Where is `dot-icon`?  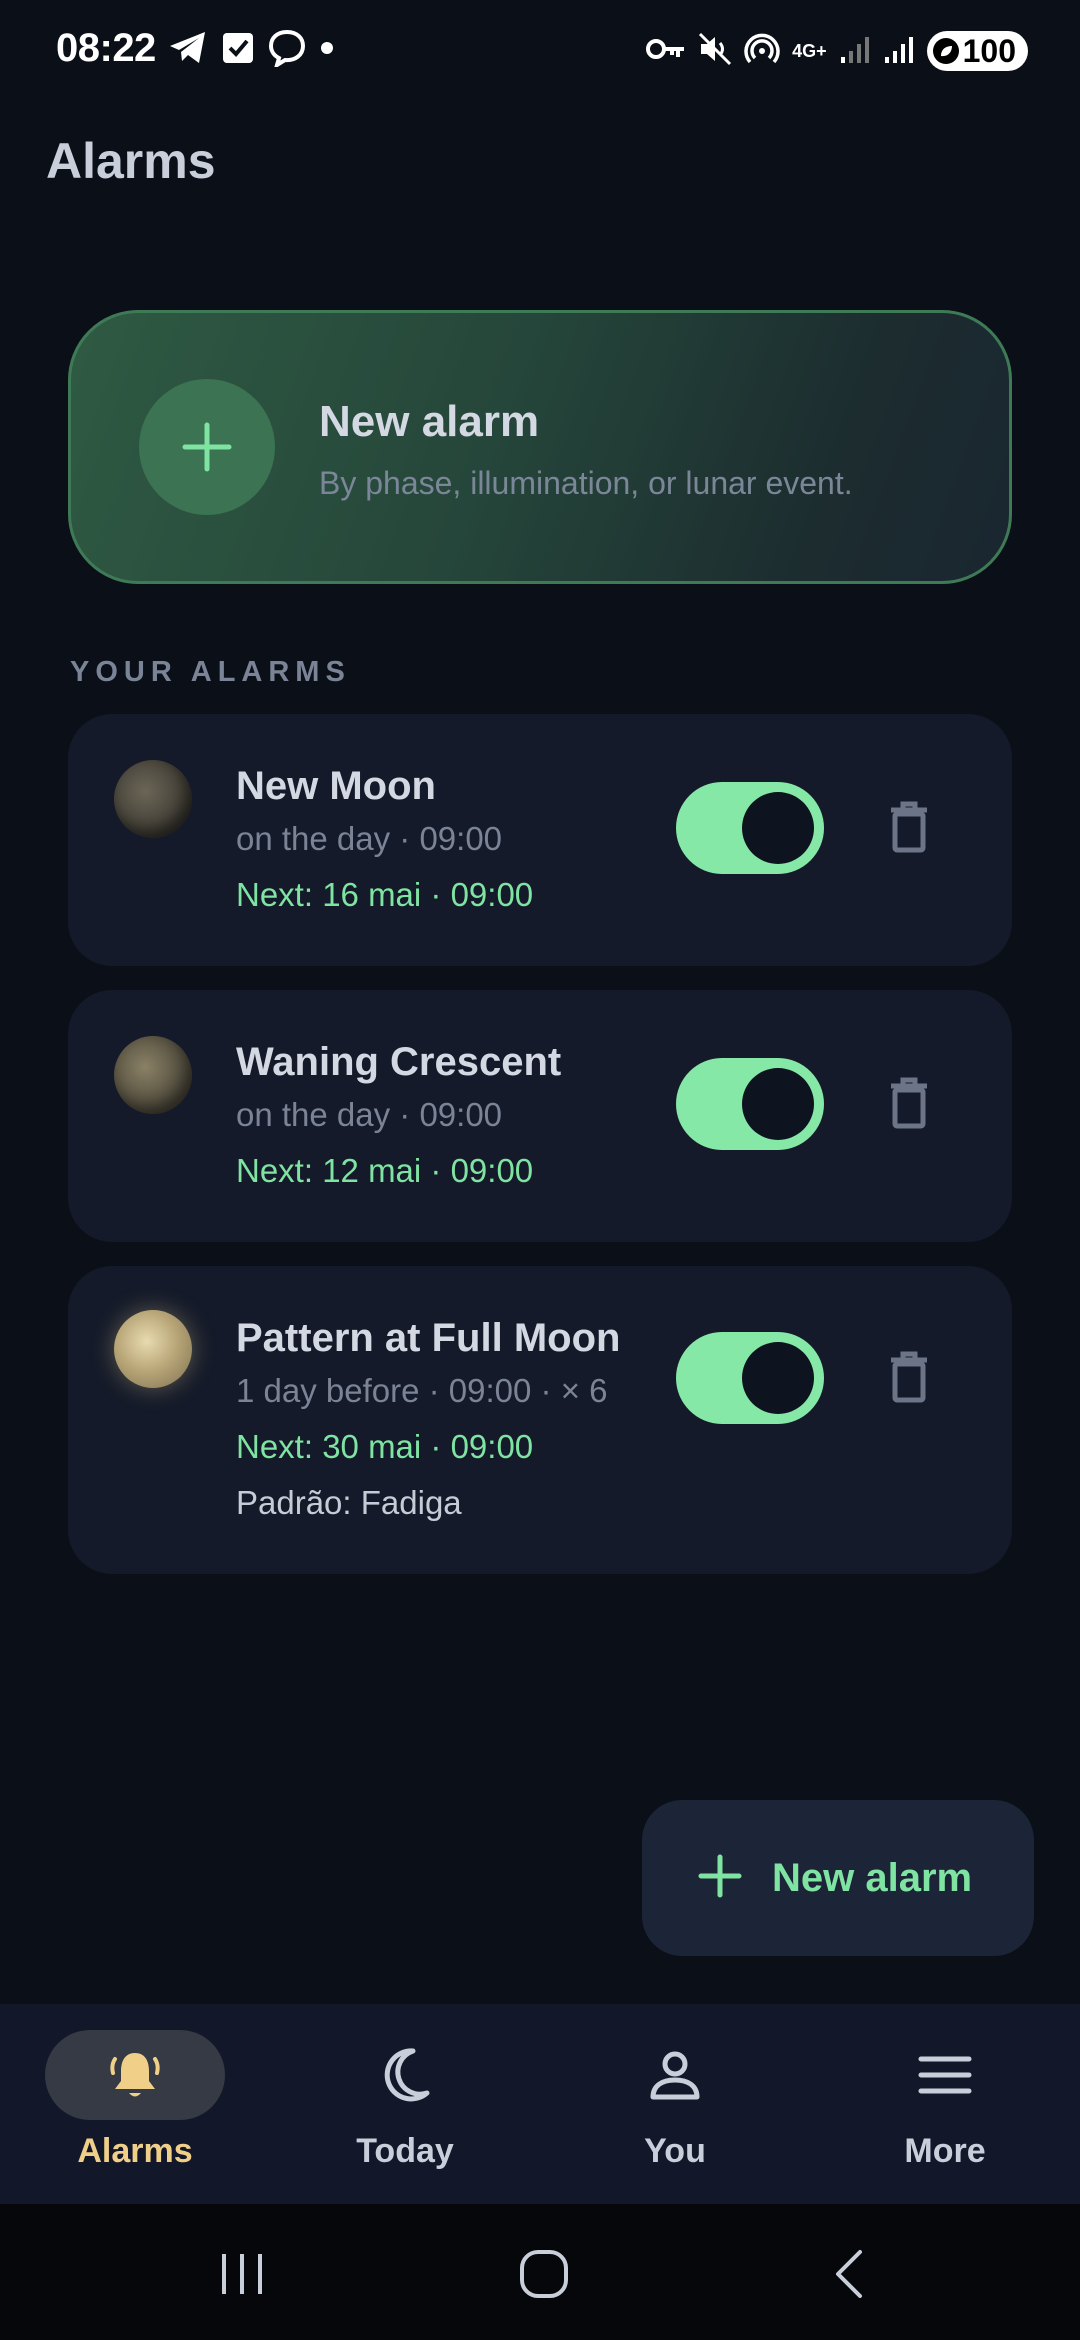 dot-icon is located at coordinates (327, 50).